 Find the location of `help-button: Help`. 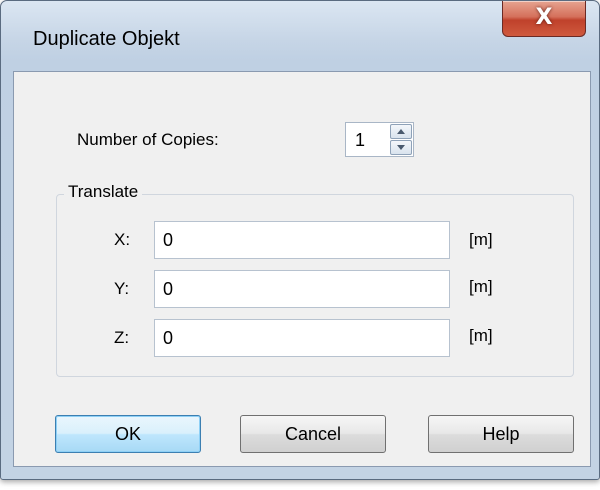

help-button: Help is located at coordinates (501, 434).